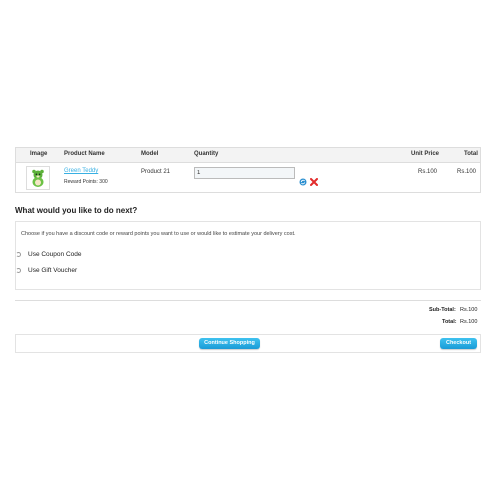  I want to click on continue-shopping-button: Continue Shopping, so click(229, 343).